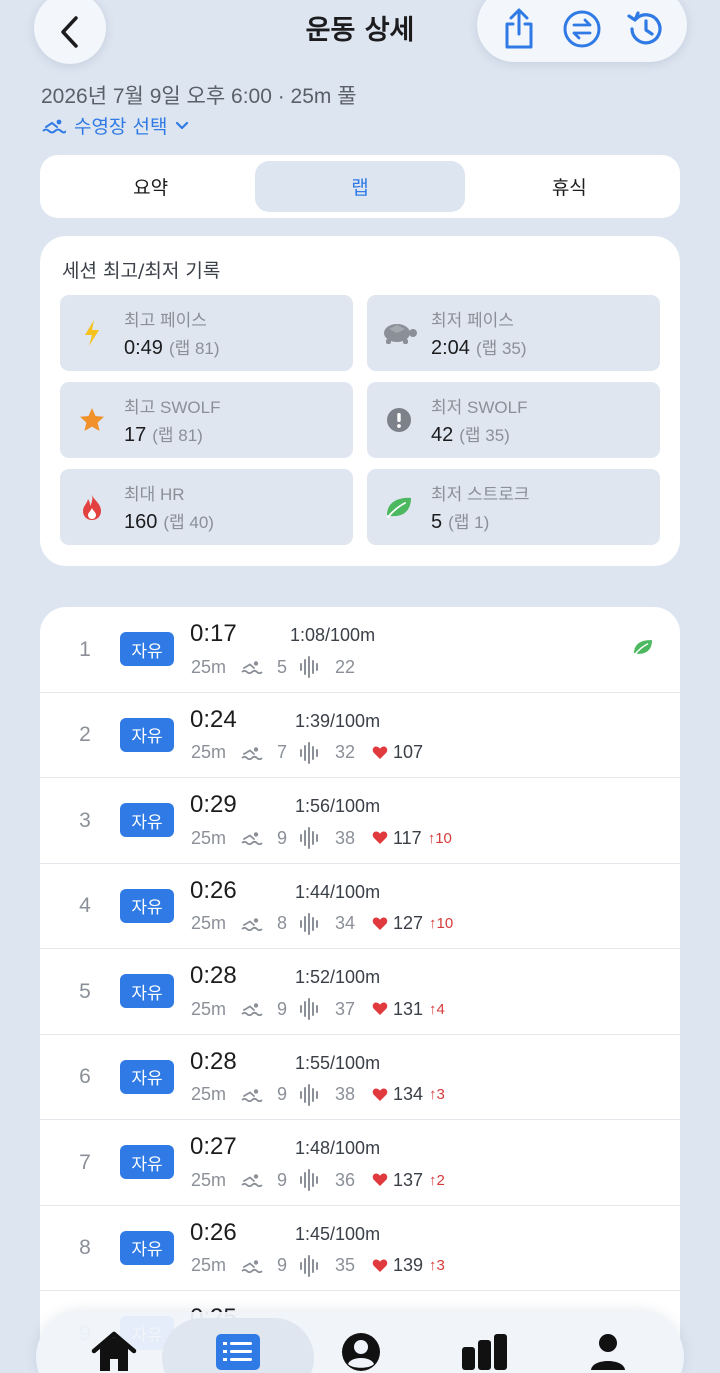 The height and width of the screenshot is (1373, 720). What do you see at coordinates (338, 977) in the screenshot?
I see `lap-pace: 1:52/100m` at bounding box center [338, 977].